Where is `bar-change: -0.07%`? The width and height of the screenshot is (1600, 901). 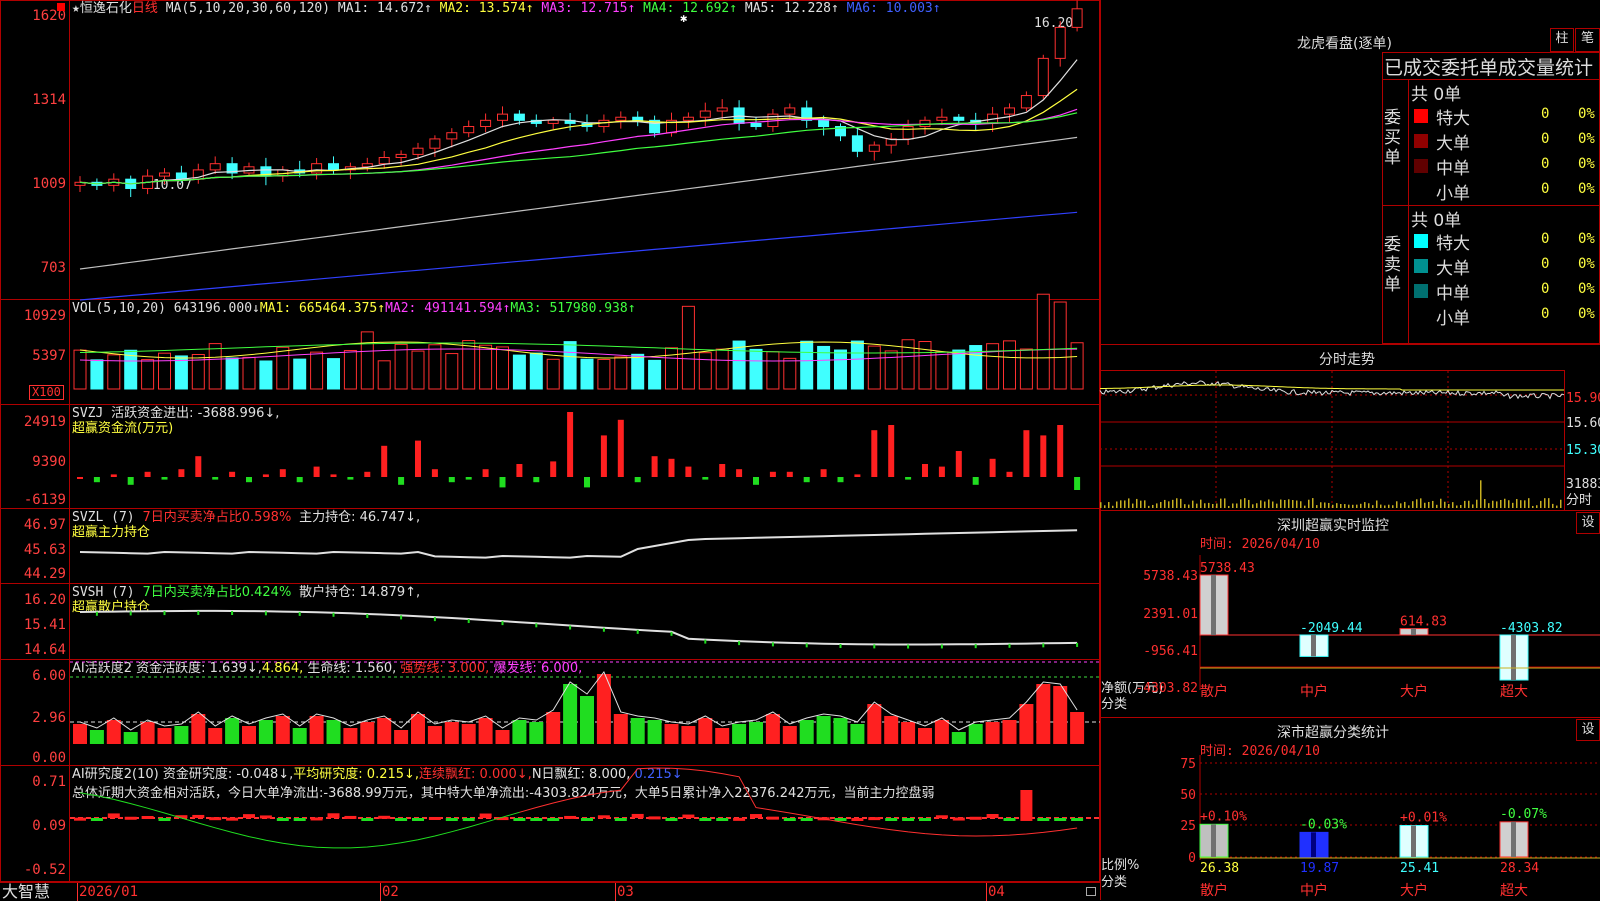 bar-change: -0.07% is located at coordinates (1523, 814).